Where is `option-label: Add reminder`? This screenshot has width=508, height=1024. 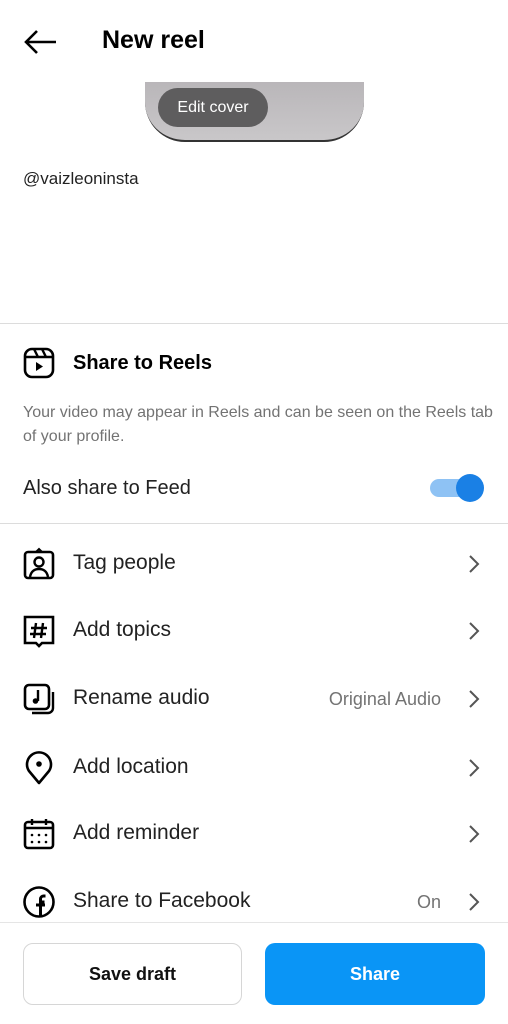
option-label: Add reminder is located at coordinates (136, 832).